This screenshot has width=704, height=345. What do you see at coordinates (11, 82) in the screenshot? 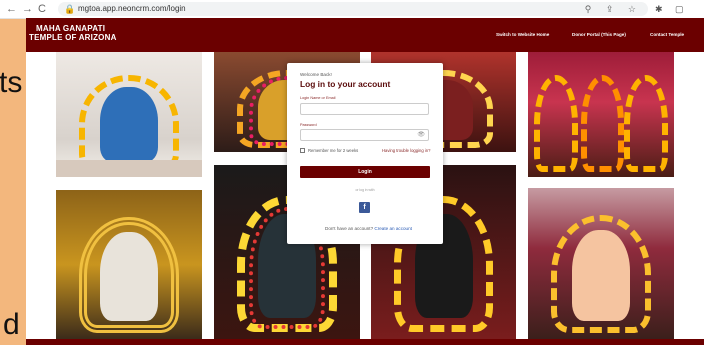
I see `slide-text-top: ts` at bounding box center [11, 82].